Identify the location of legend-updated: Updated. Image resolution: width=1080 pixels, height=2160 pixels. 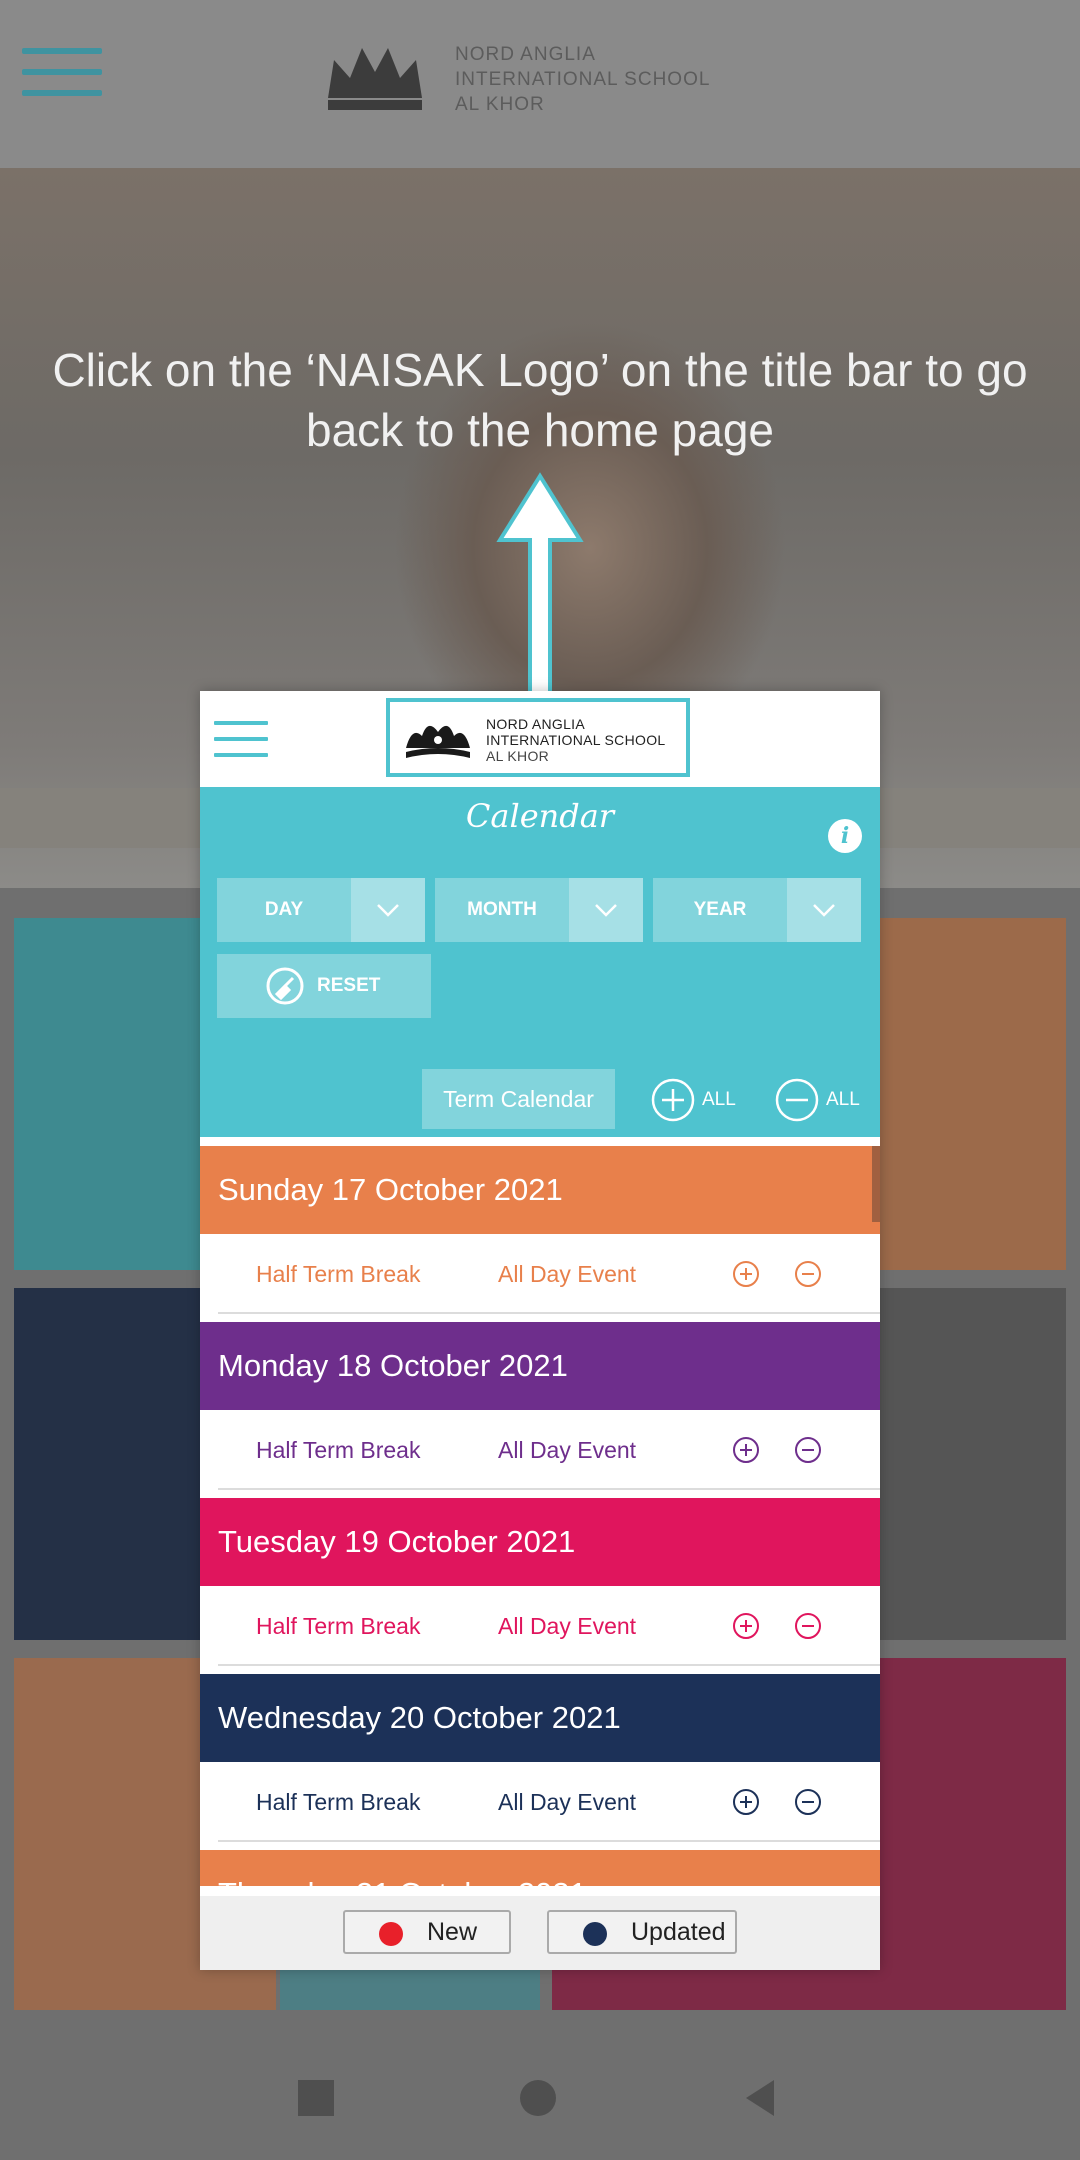
(642, 1932).